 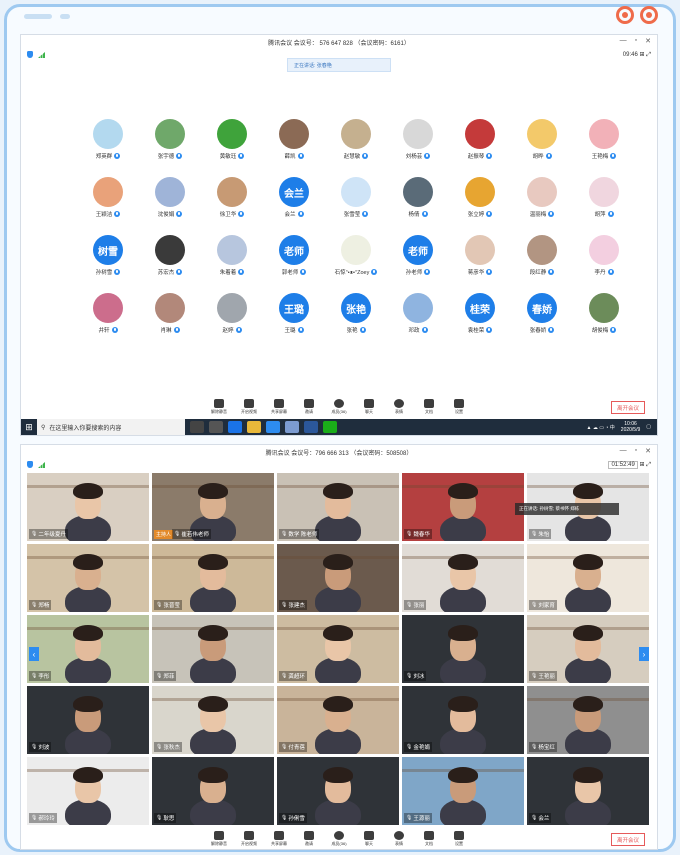 What do you see at coordinates (108, 256) in the screenshot?
I see `participant-tile: 树雪 孙树雪` at bounding box center [108, 256].